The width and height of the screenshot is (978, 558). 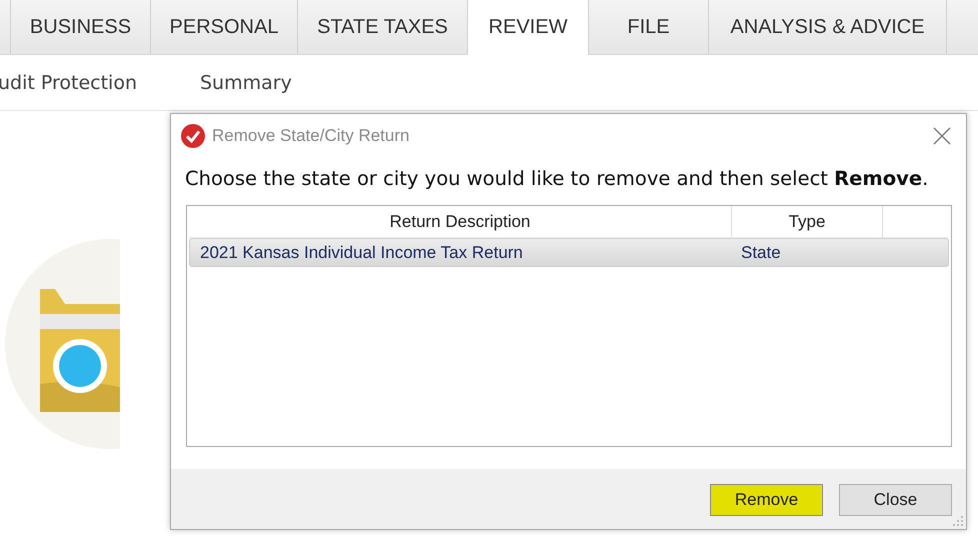 I want to click on remove-button: Remove, so click(x=766, y=500).